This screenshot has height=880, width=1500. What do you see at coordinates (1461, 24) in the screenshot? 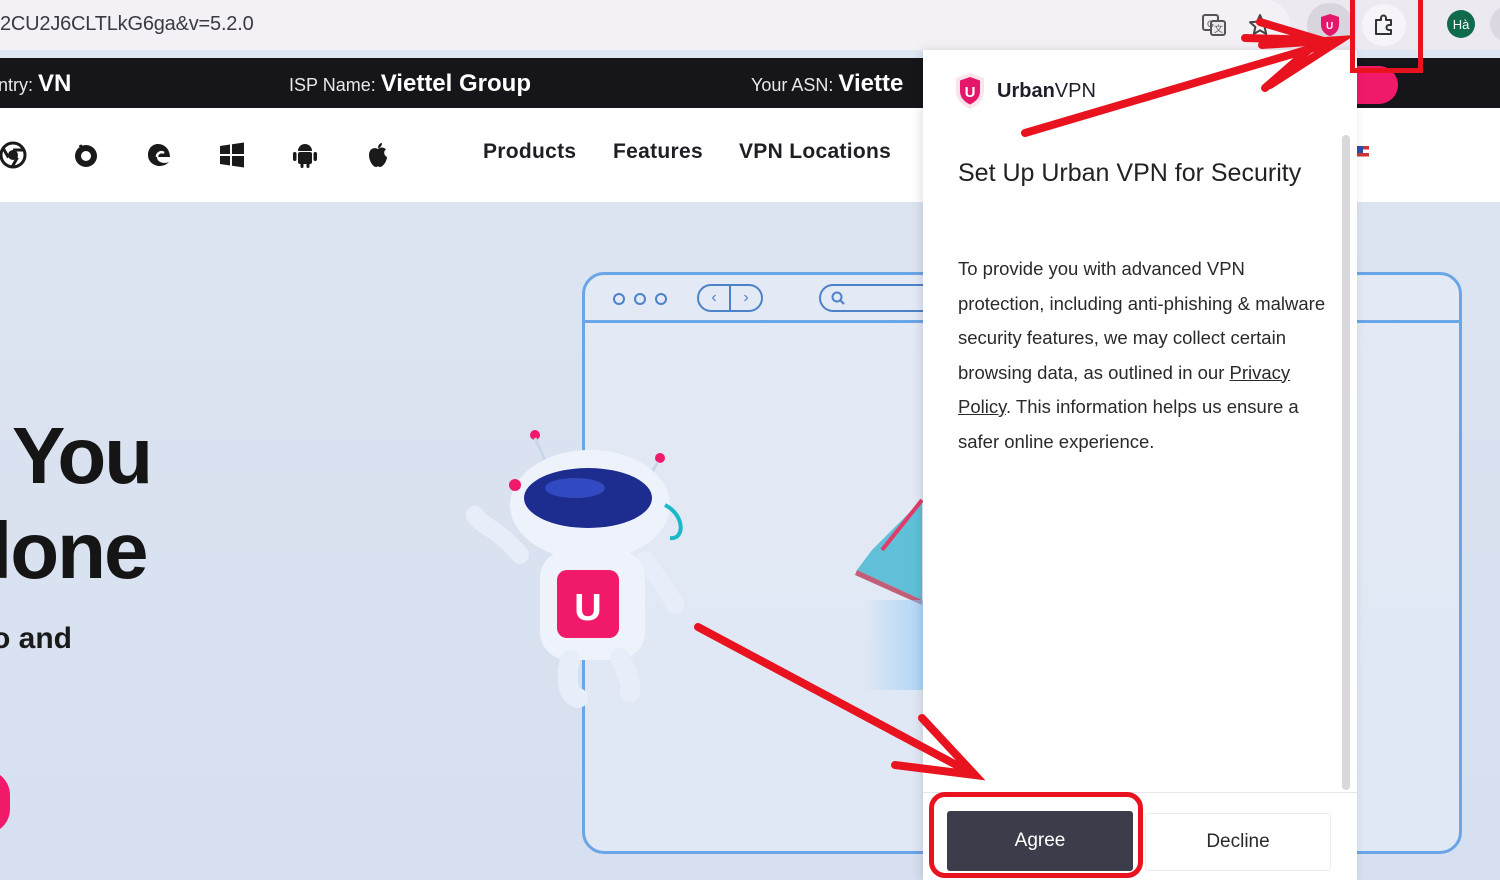
I see `profile-avatar: Hà` at bounding box center [1461, 24].